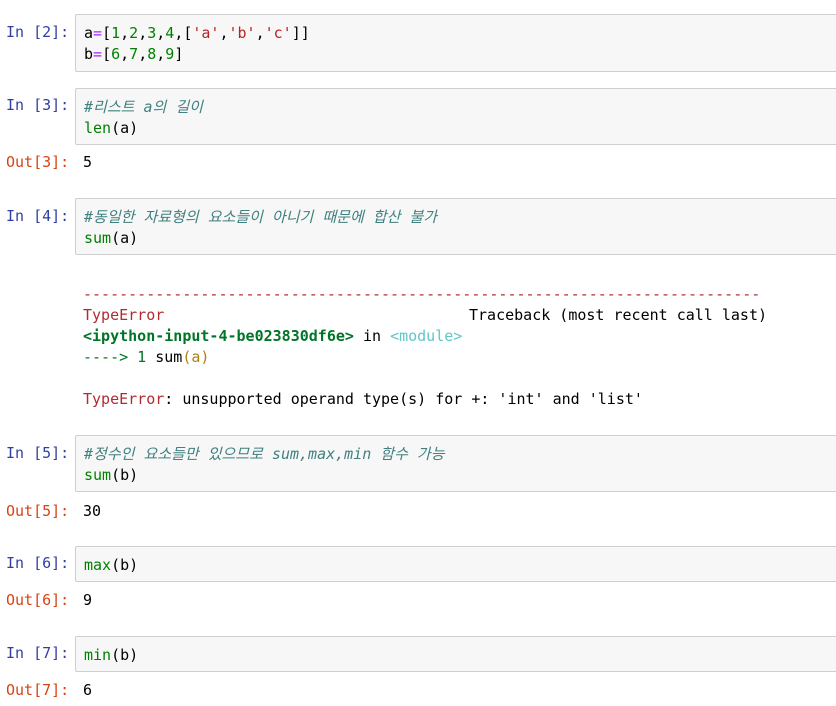  What do you see at coordinates (264, 454) in the screenshot?
I see `code-comment: #정수인 요소들만 있으므로 sum,max,min 함수 가능` at bounding box center [264, 454].